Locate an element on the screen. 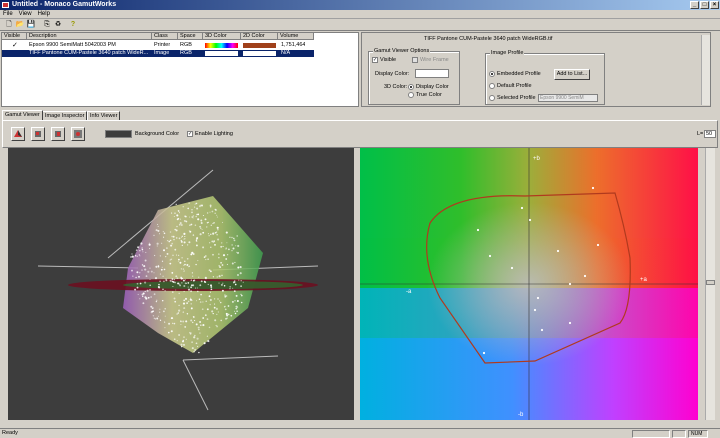 Image resolution: width=720 pixels, height=438 pixels. profile-select: Epson 9900 SemiM is located at coordinates (568, 98).